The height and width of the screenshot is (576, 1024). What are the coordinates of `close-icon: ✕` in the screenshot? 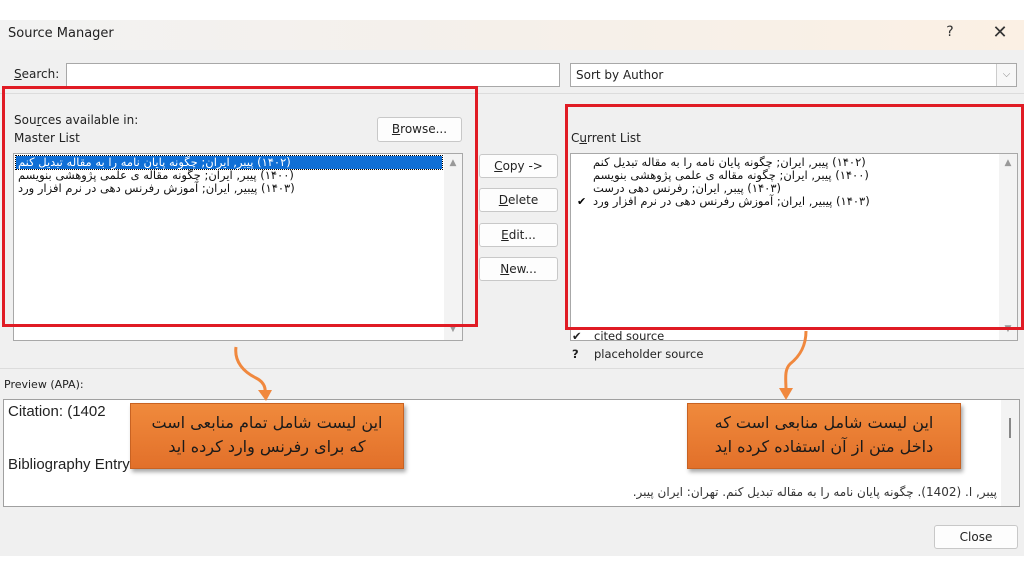 It's located at (1000, 34).